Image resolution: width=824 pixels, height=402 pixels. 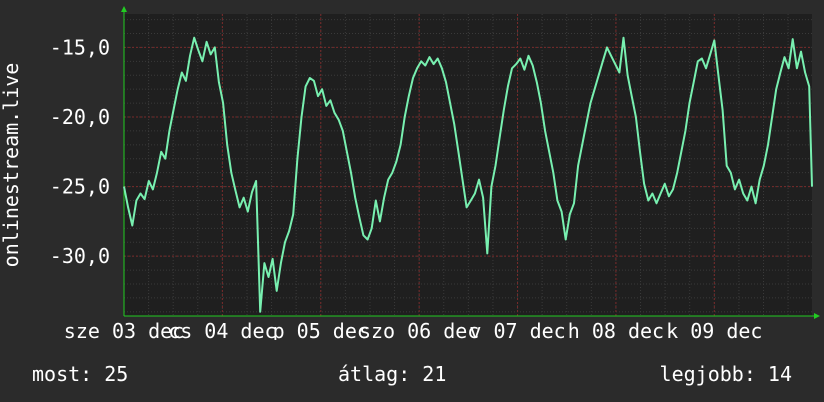 I want to click on best-value: legjobb: 14, so click(x=725, y=374).